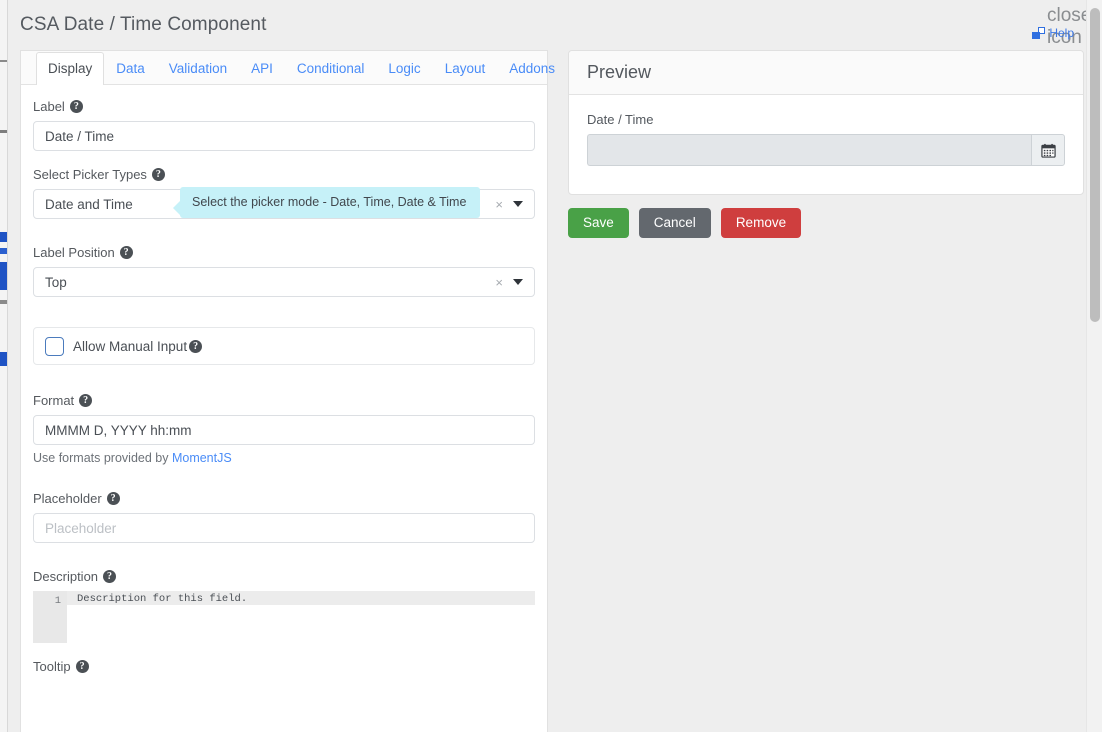  I want to click on description-code-editor: 1 Description for this field., so click(284, 617).